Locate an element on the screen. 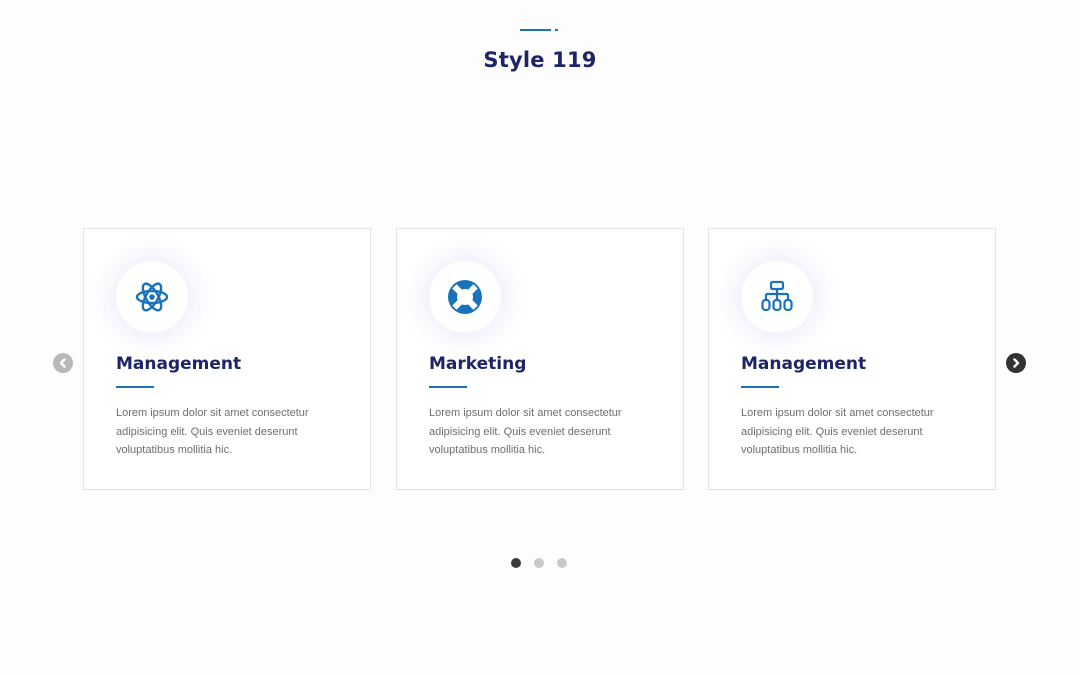 The image size is (1080, 675). section-heading: Style 119 is located at coordinates (540, 60).